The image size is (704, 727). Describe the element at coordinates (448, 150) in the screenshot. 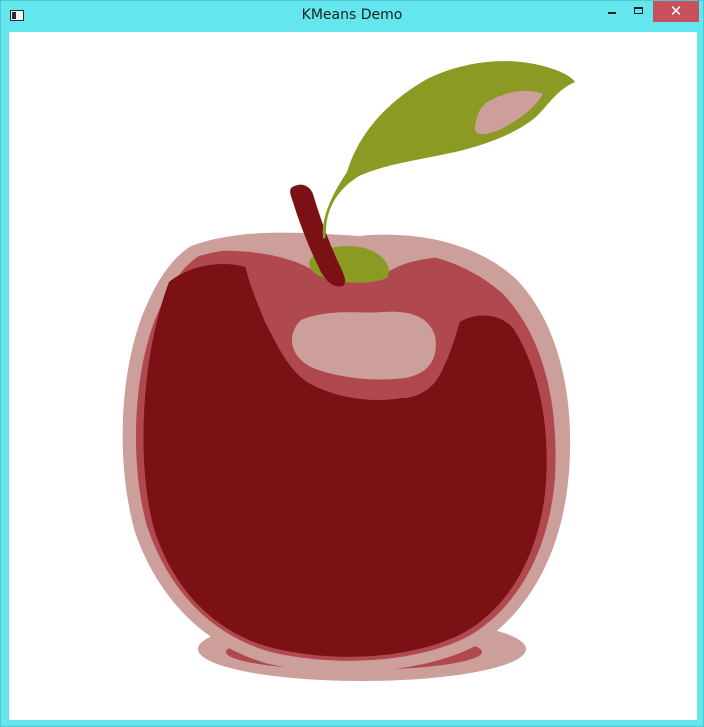

I see `apple-leaf` at that location.